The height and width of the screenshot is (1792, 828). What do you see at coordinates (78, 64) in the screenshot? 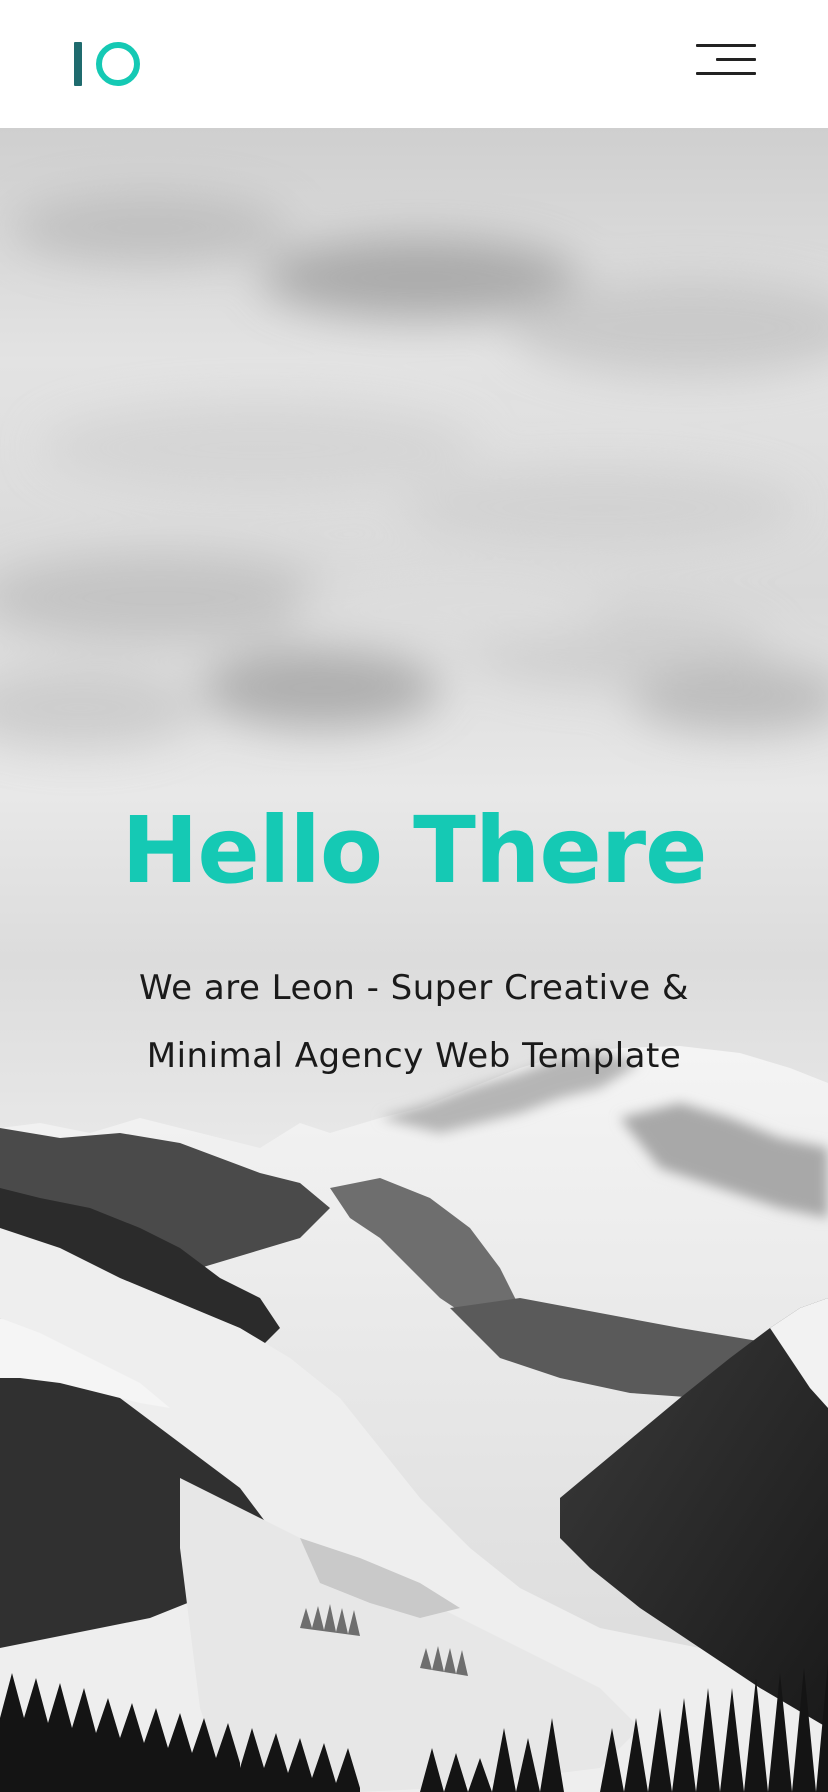
I see `logo-bar-mark` at bounding box center [78, 64].